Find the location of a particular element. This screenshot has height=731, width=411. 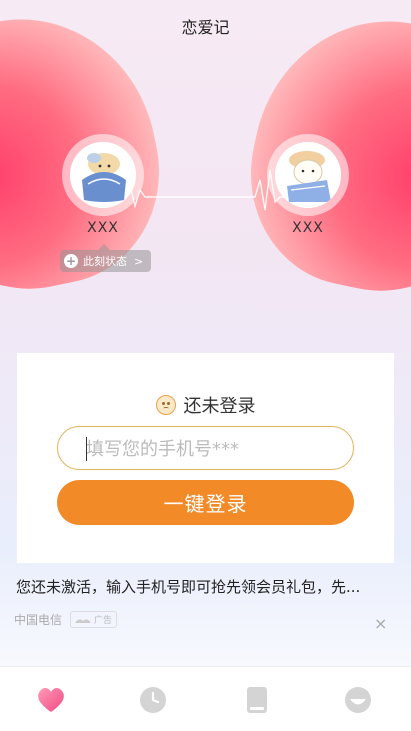

ad-logo-icon is located at coordinates (83, 620).